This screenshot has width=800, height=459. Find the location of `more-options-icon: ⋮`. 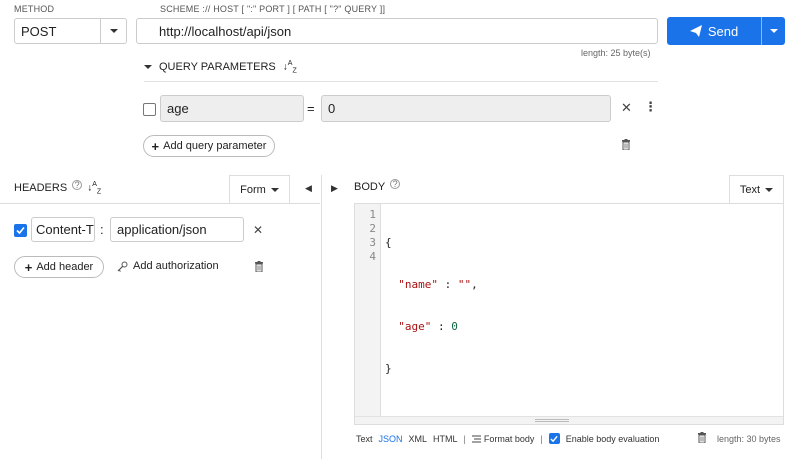

more-options-icon: ⋮ is located at coordinates (650, 107).